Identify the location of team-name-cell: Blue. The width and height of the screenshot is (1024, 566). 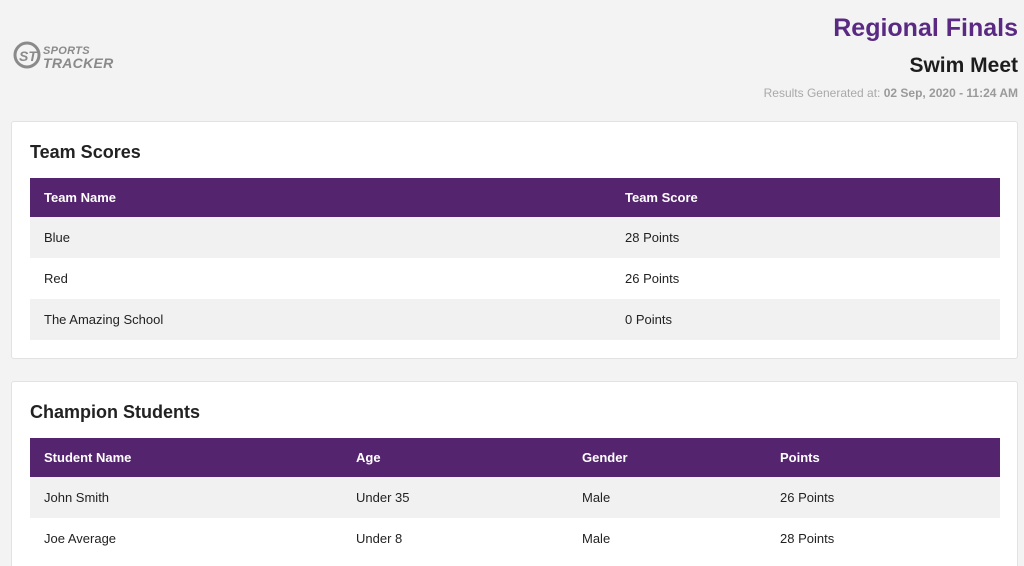
(57, 237).